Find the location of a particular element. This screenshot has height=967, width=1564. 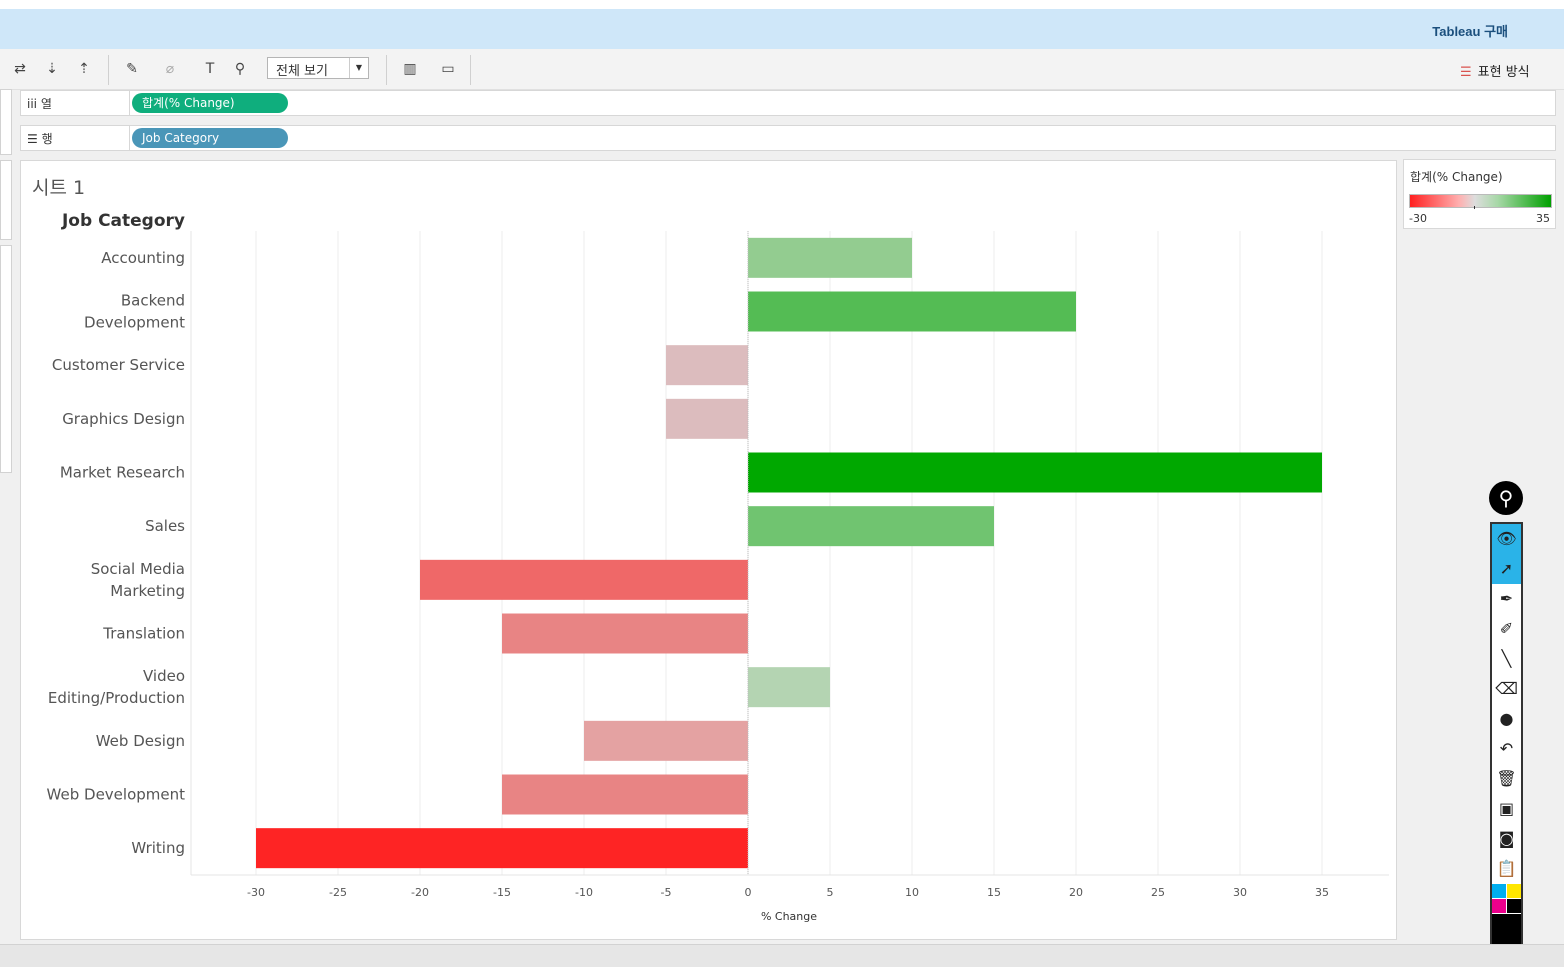

color-swatch-cyan is located at coordinates (1499, 891).